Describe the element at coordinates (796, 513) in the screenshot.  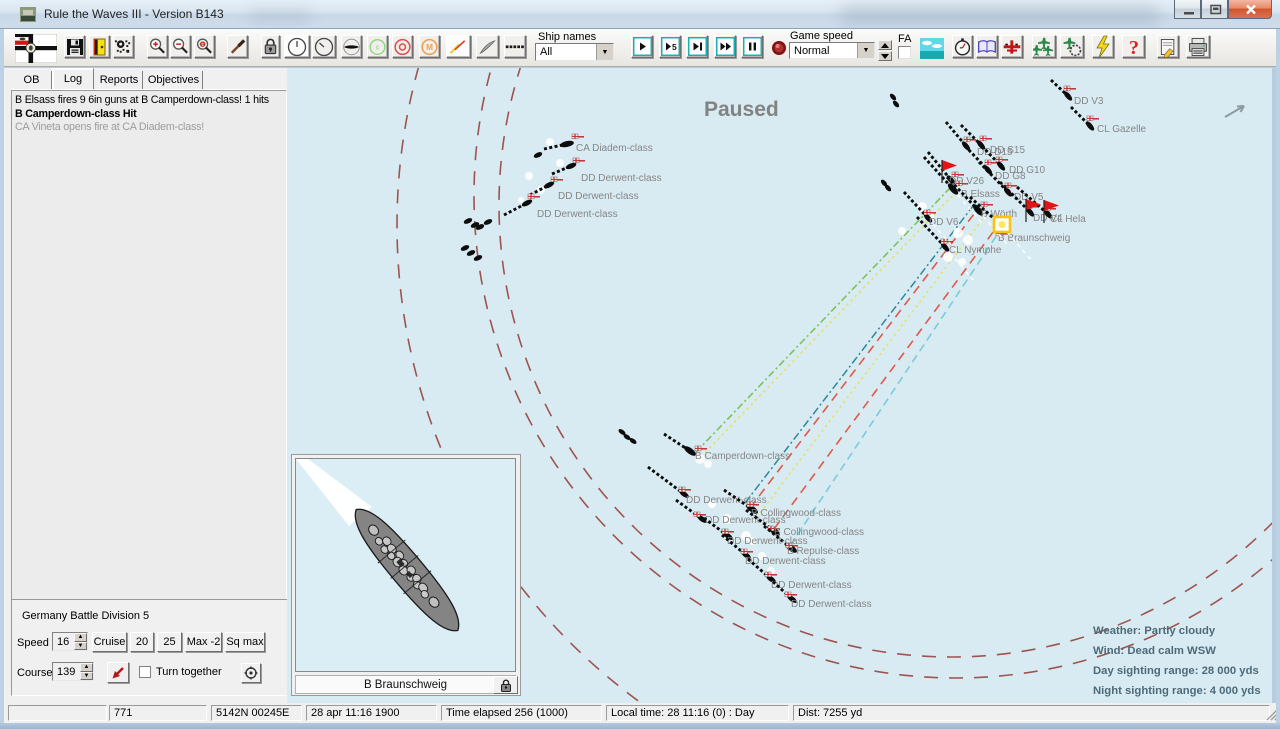
I see `svg-text: B Collingwood-class` at that location.